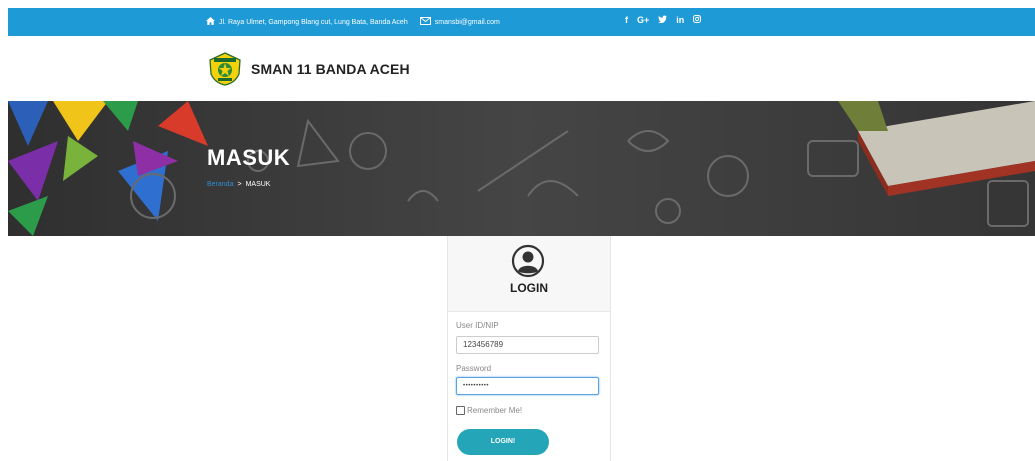 The image size is (1035, 461). Describe the element at coordinates (477, 325) in the screenshot. I see `user-id-label: User ID/NIP` at that location.